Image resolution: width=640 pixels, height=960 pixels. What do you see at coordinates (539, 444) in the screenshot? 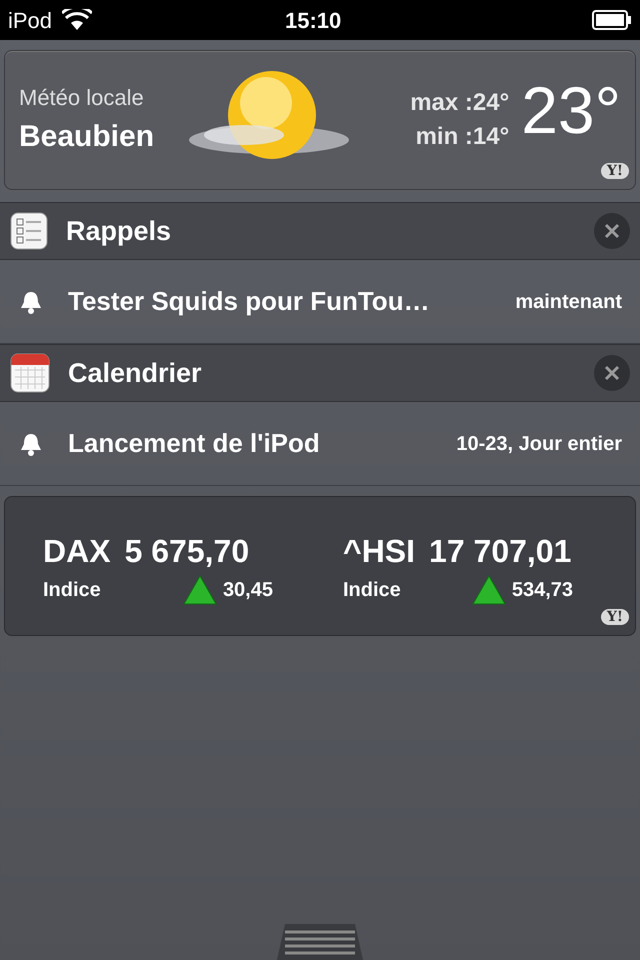
I see `notification-time: 10-23, Jour entier` at bounding box center [539, 444].